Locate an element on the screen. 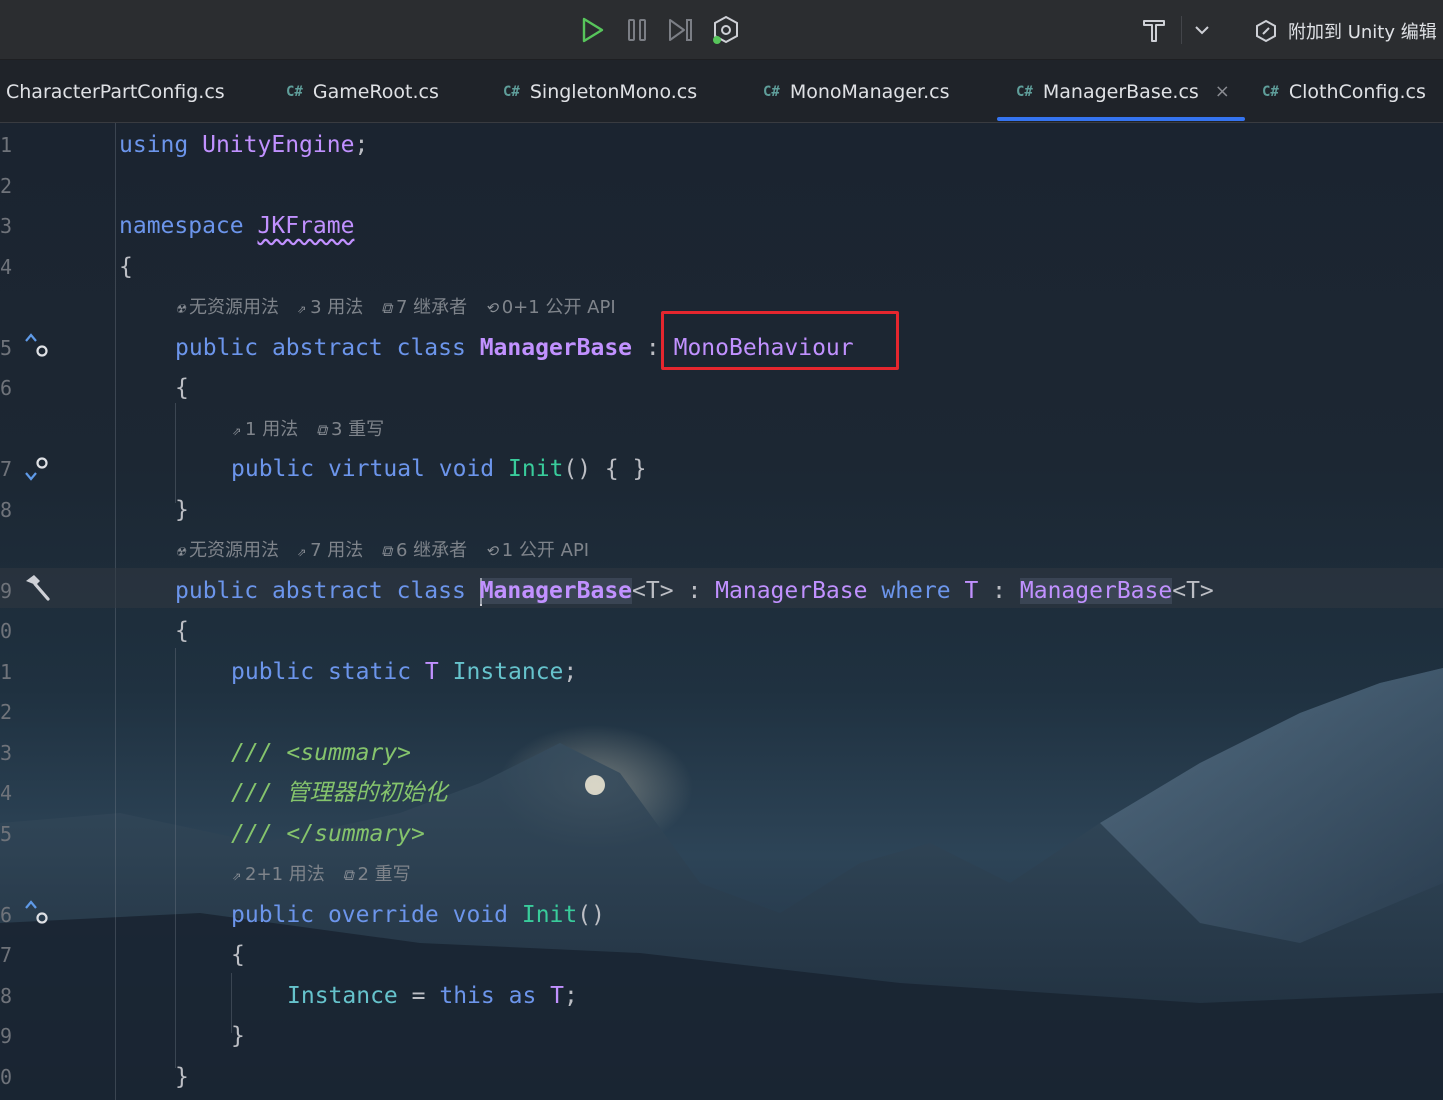  hint-inheritors: ⧉ 7 继承者 is located at coordinates (424, 308).